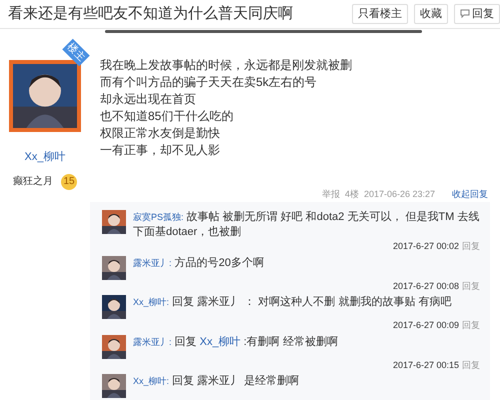 The image size is (500, 400). Describe the element at coordinates (425, 246) in the screenshot. I see `reply-time: 2017-6-27 00:02` at that location.